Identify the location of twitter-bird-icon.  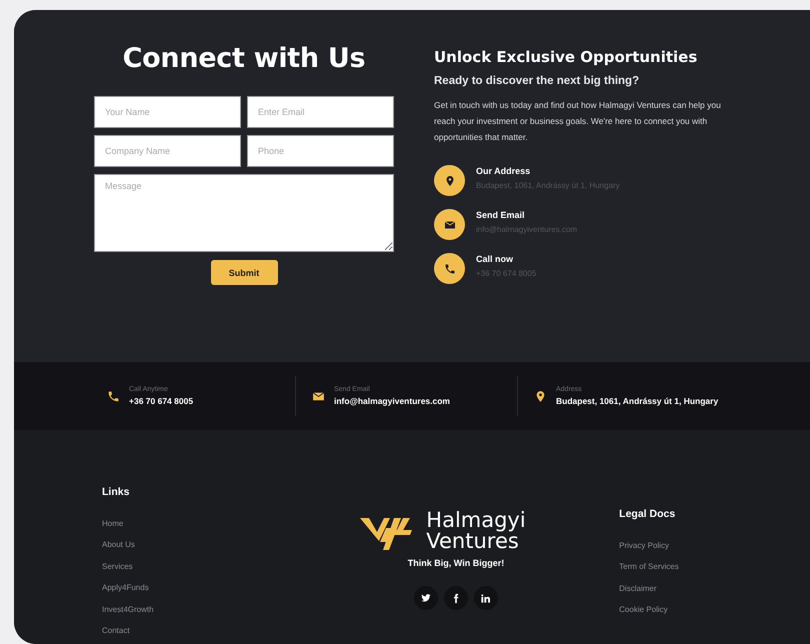
(425, 598).